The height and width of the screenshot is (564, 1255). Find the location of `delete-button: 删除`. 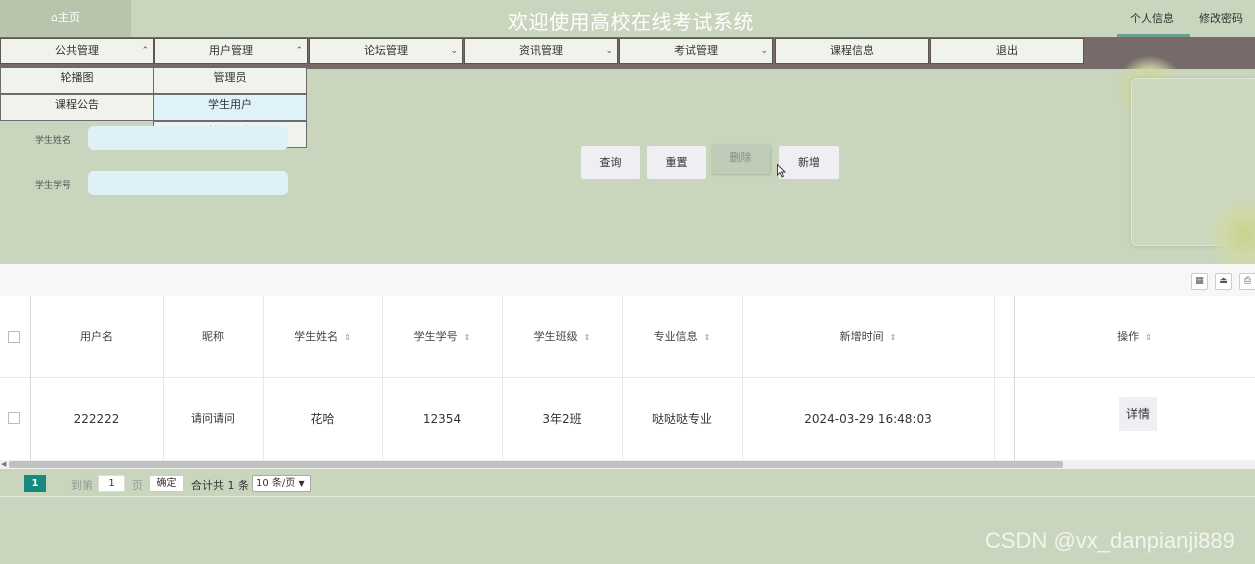

delete-button: 删除 is located at coordinates (740, 159).